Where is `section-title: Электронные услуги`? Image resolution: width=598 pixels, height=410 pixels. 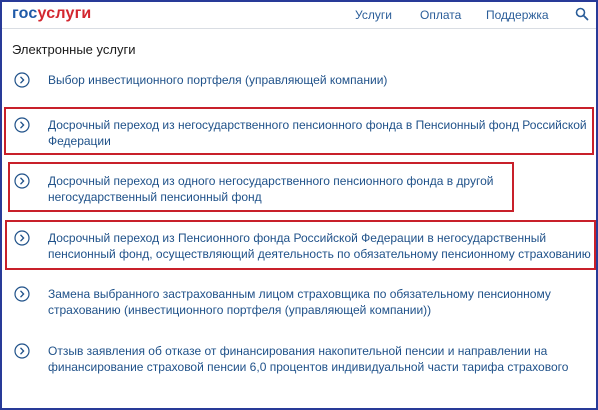 section-title: Электронные услуги is located at coordinates (74, 49).